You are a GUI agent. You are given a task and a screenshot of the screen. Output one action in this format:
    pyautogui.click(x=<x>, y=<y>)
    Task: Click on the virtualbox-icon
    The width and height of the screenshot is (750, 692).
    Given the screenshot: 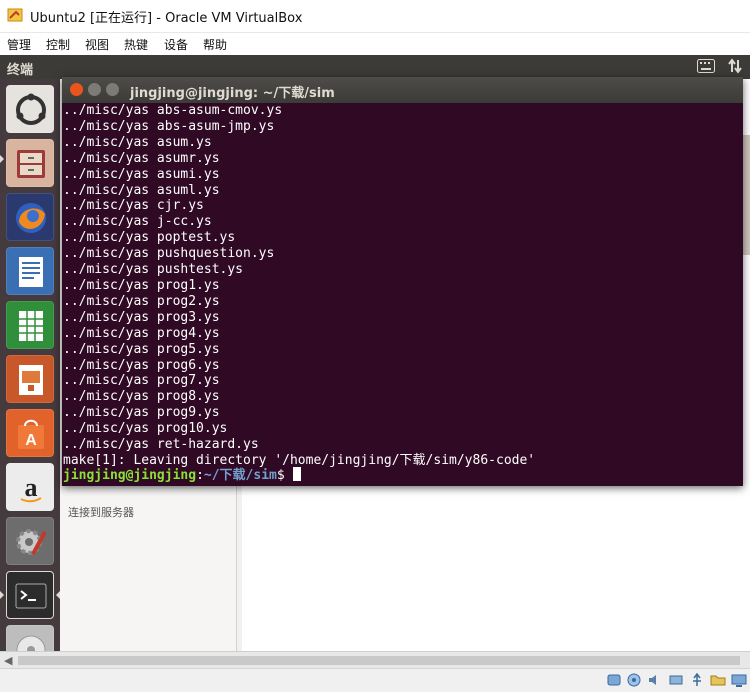 What is the action you would take?
    pyautogui.click(x=15, y=15)
    